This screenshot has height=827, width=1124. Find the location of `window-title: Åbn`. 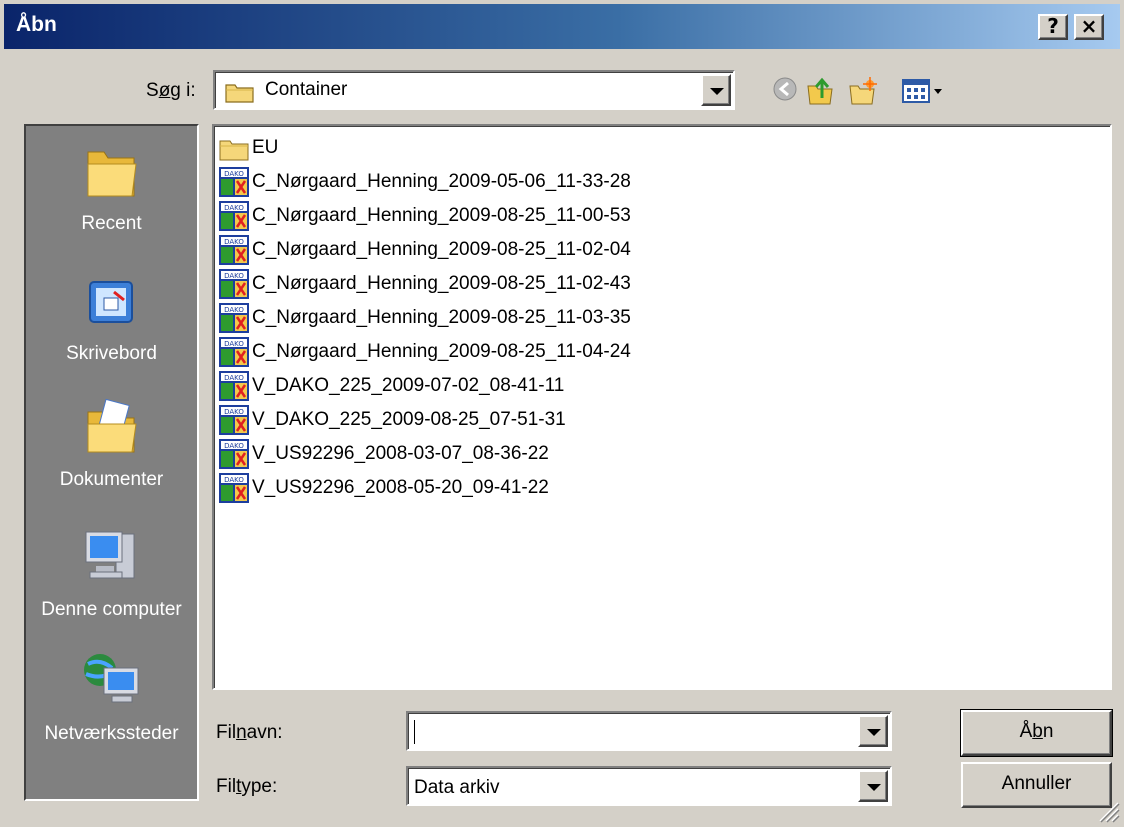

window-title: Åbn is located at coordinates (36, 24).